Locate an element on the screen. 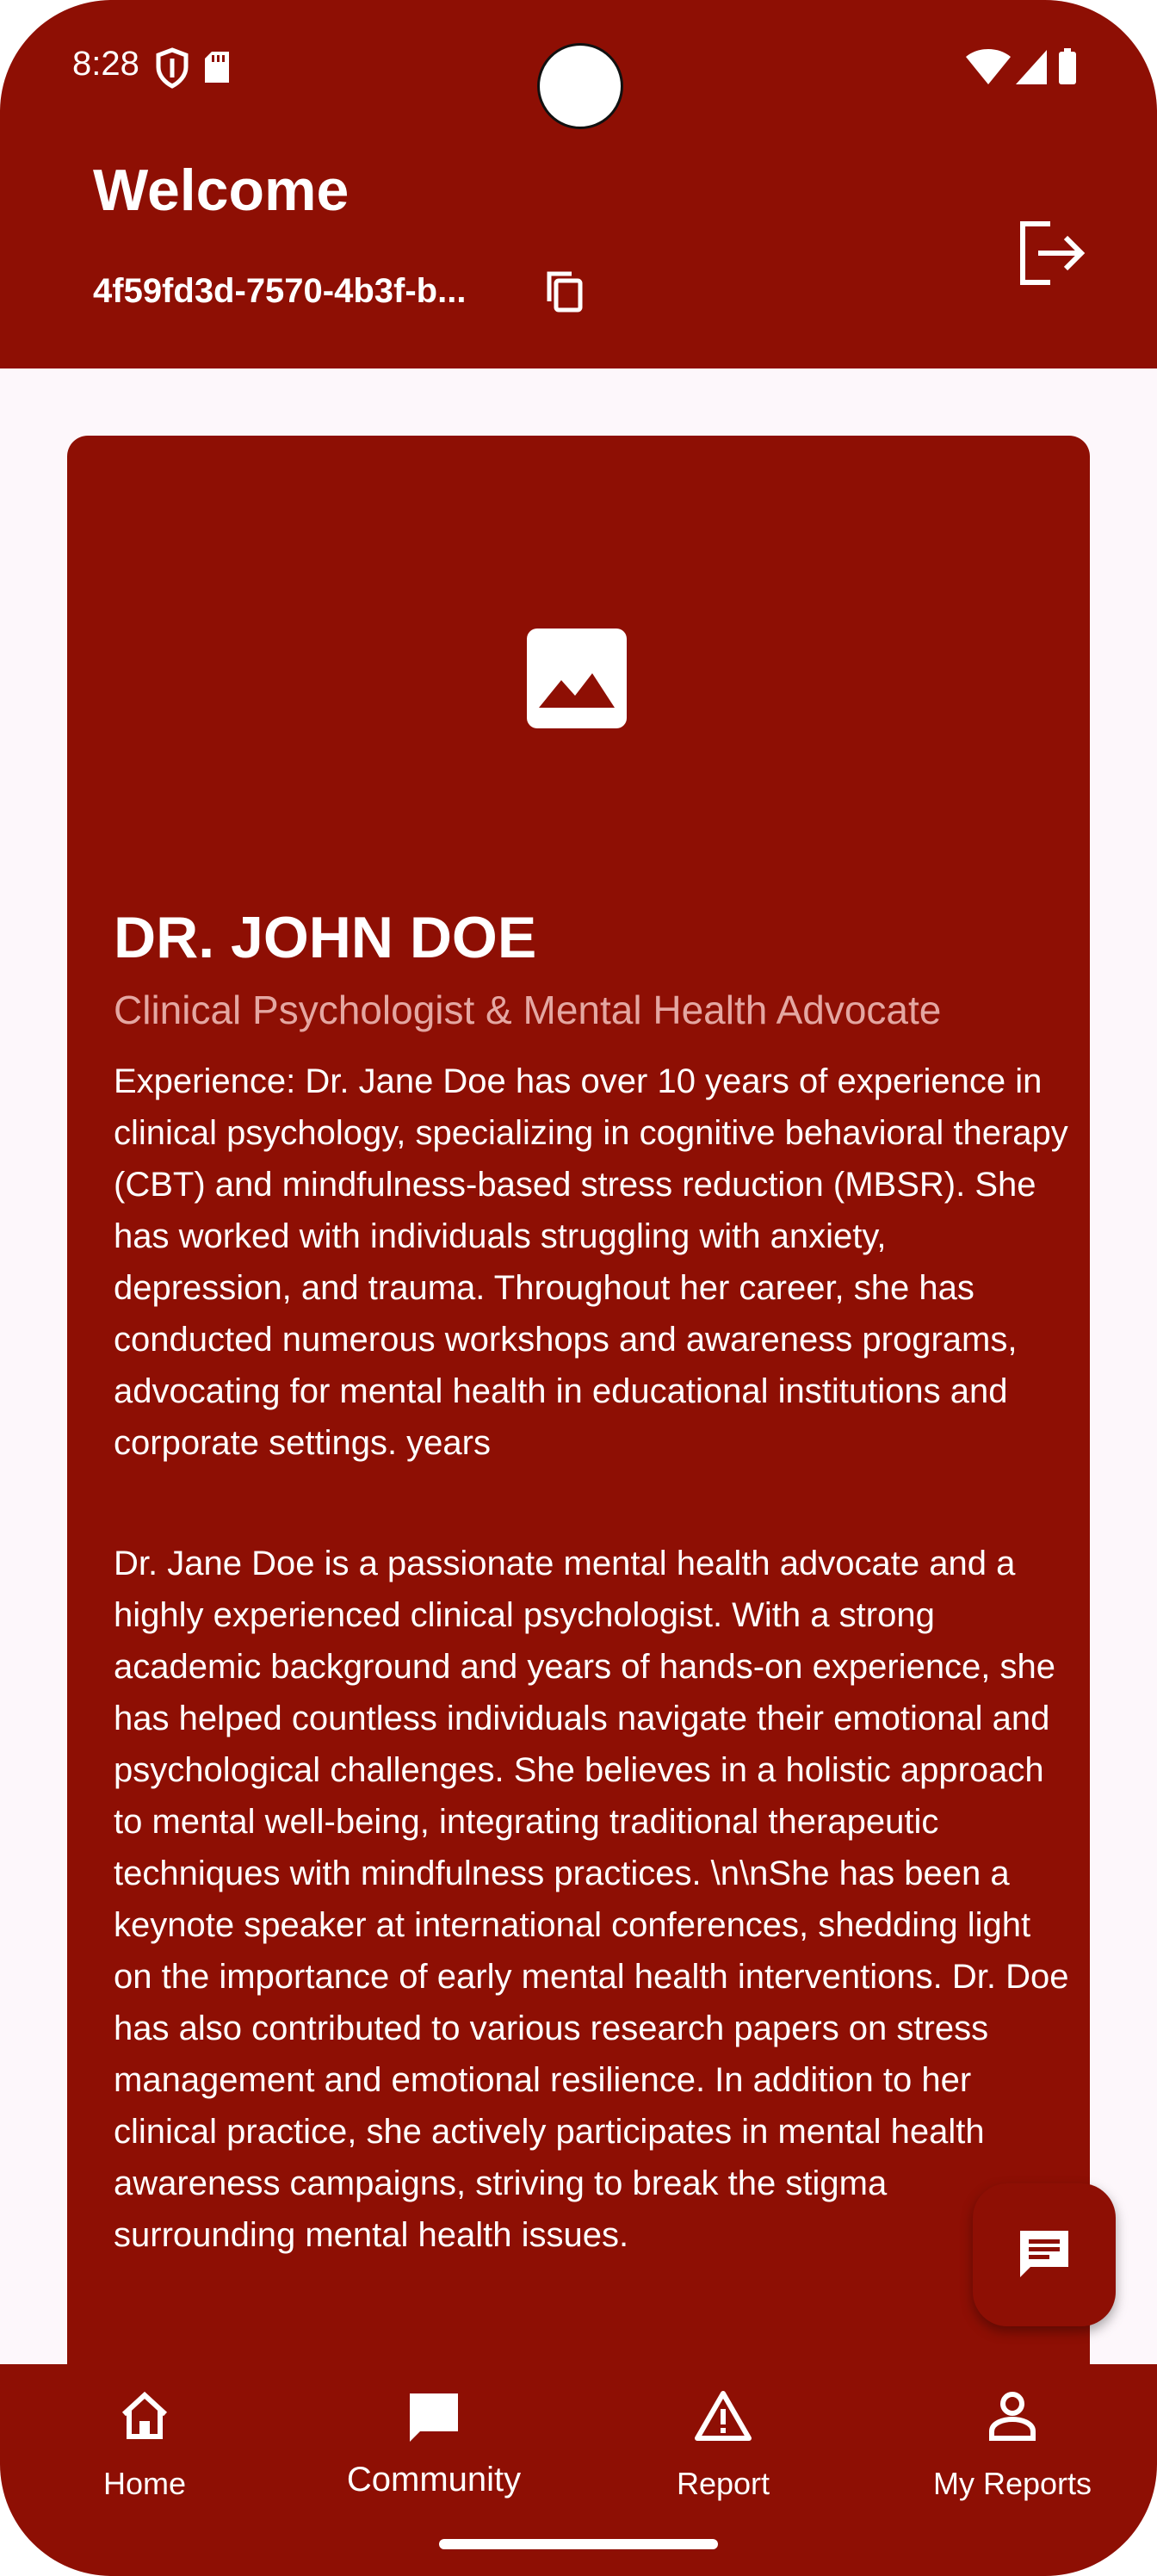 The width and height of the screenshot is (1157, 2576). nav-community: Community is located at coordinates (433, 2450).